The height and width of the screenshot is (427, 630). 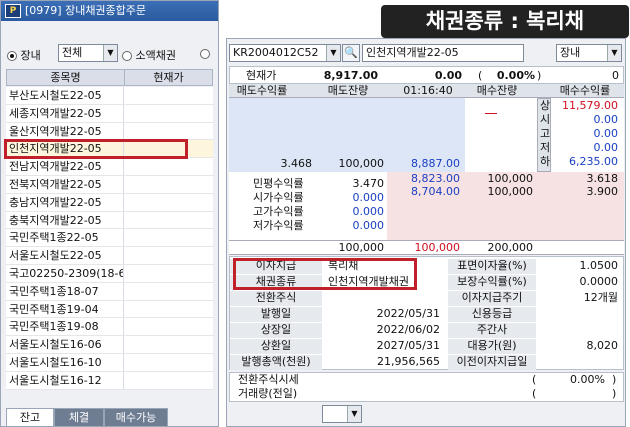 I want to click on bond-list-item: 충북지역개발22-05, so click(x=109, y=220).